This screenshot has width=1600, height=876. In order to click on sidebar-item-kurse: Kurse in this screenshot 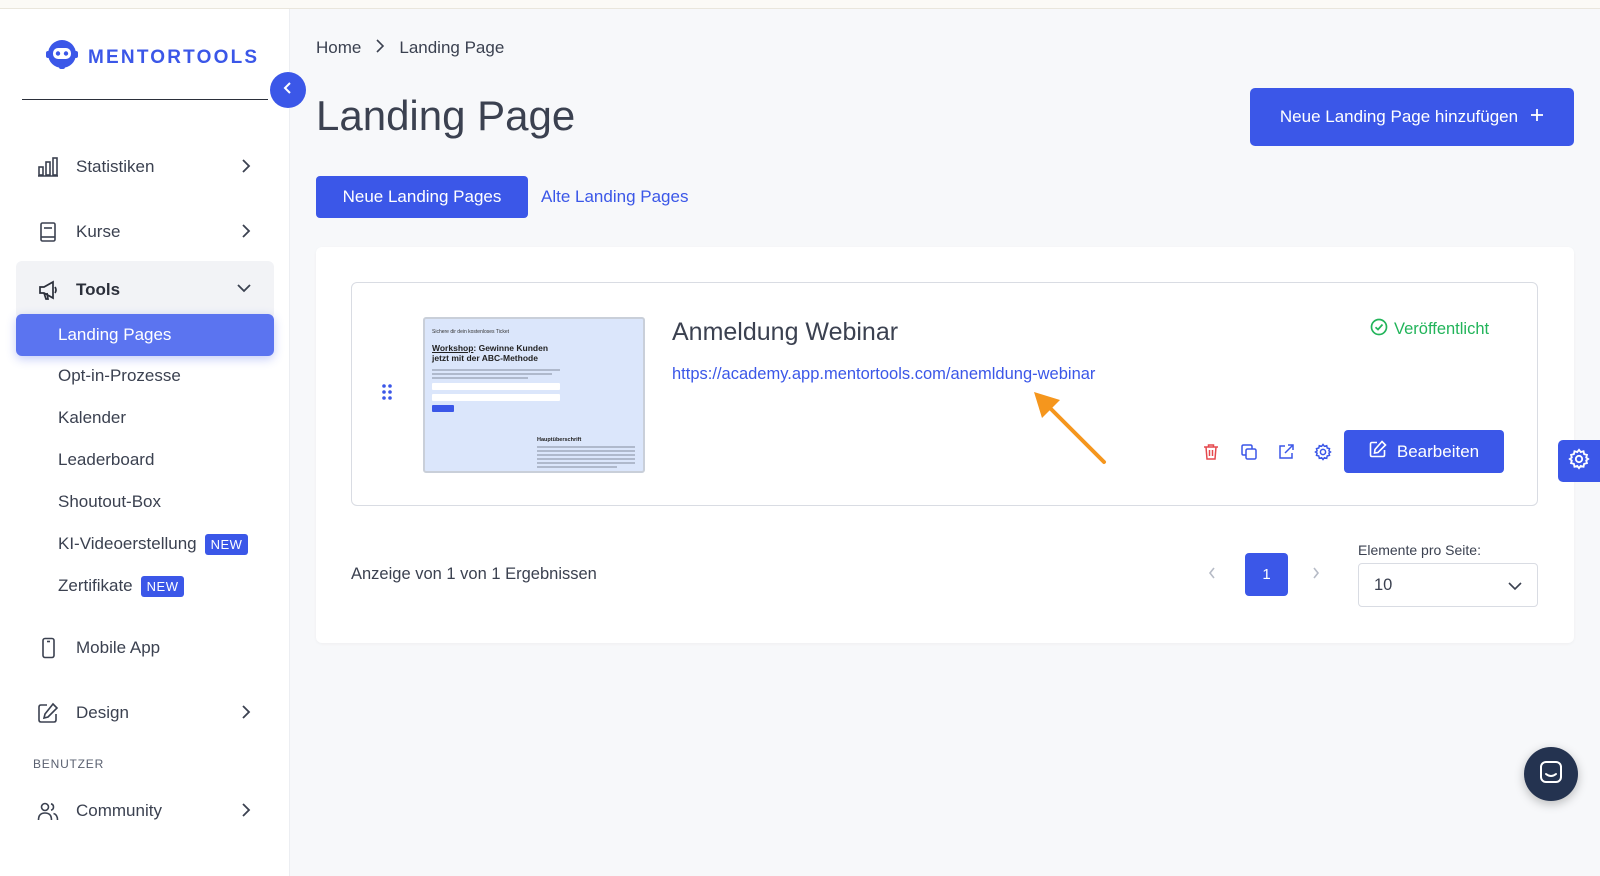, I will do `click(145, 232)`.